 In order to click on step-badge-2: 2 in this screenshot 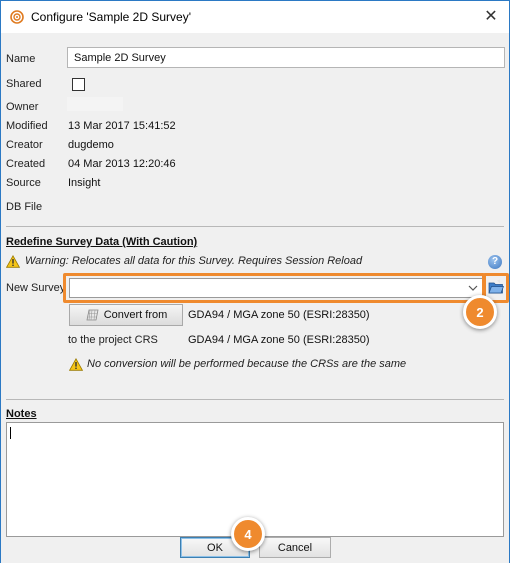, I will do `click(480, 312)`.